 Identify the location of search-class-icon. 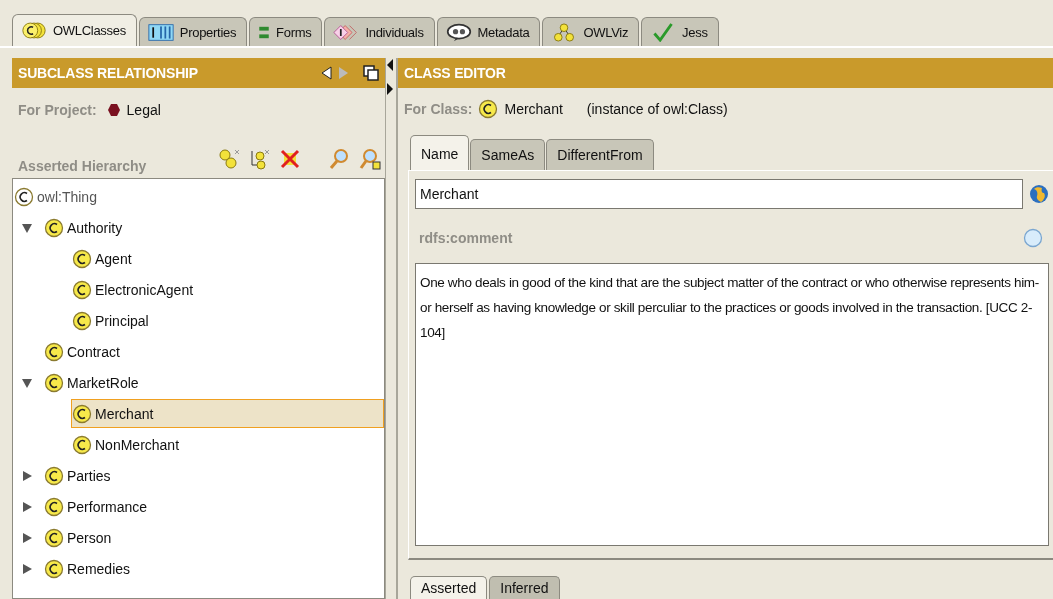
(370, 159).